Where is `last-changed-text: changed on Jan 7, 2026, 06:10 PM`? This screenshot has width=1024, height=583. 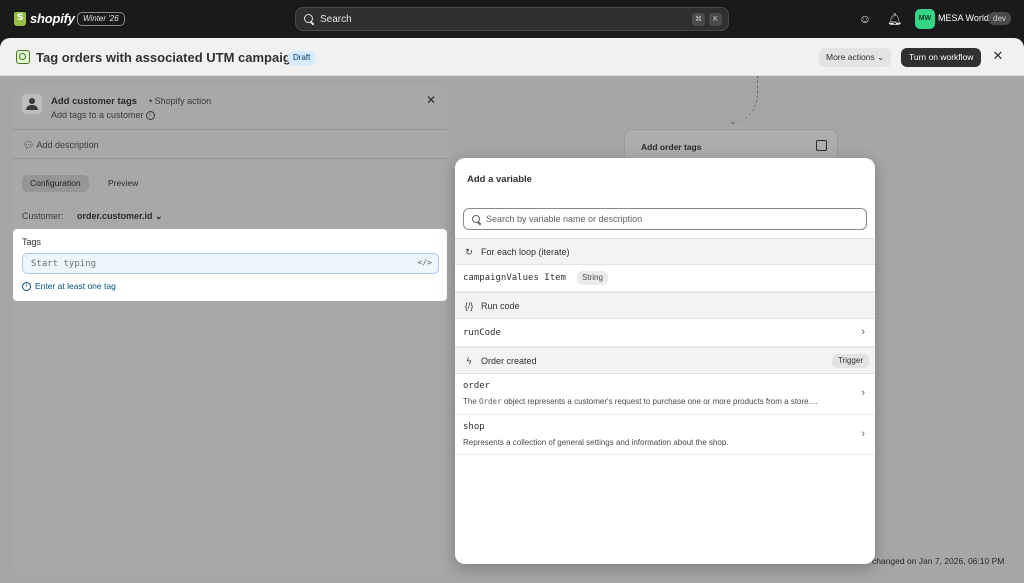 last-changed-text: changed on Jan 7, 2026, 06:10 PM is located at coordinates (938, 561).